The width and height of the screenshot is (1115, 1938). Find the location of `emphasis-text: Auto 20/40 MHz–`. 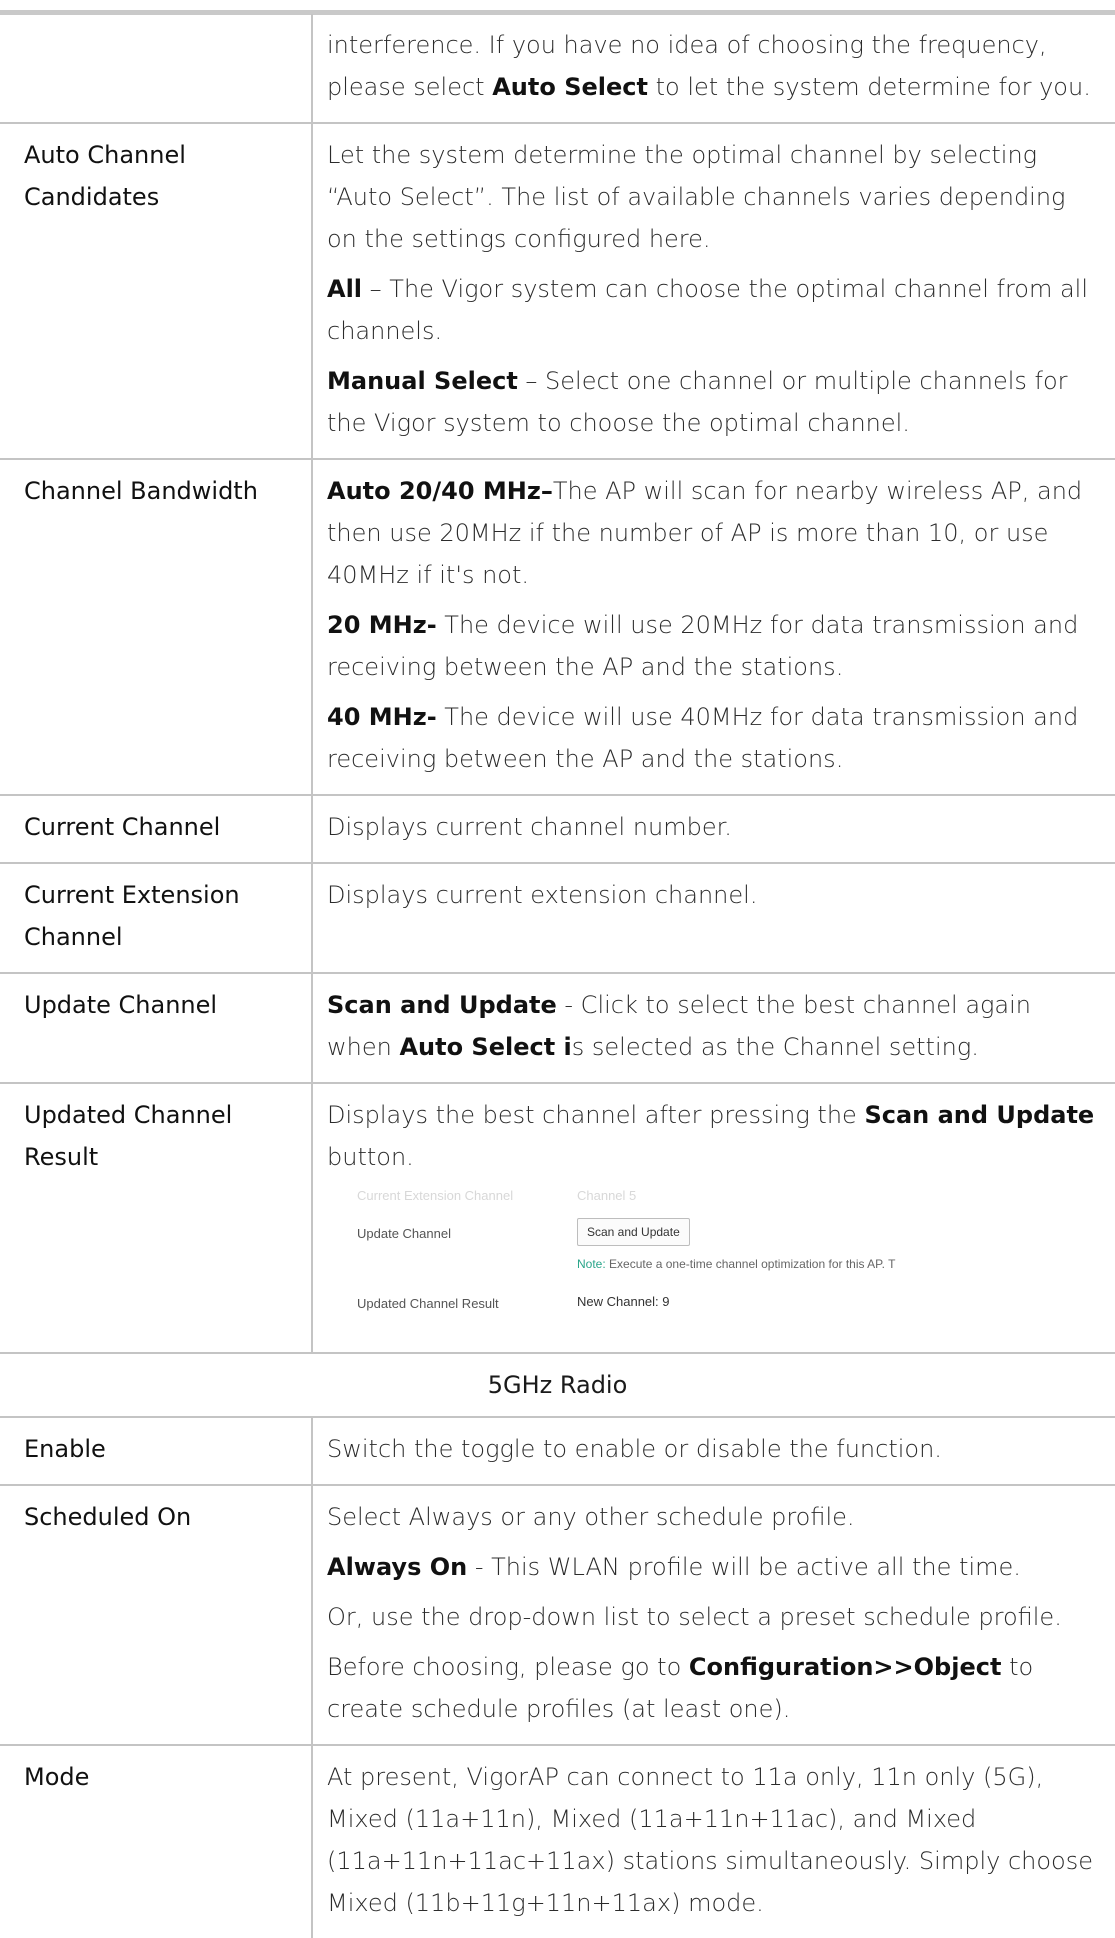

emphasis-text: Auto 20/40 MHz– is located at coordinates (440, 491).